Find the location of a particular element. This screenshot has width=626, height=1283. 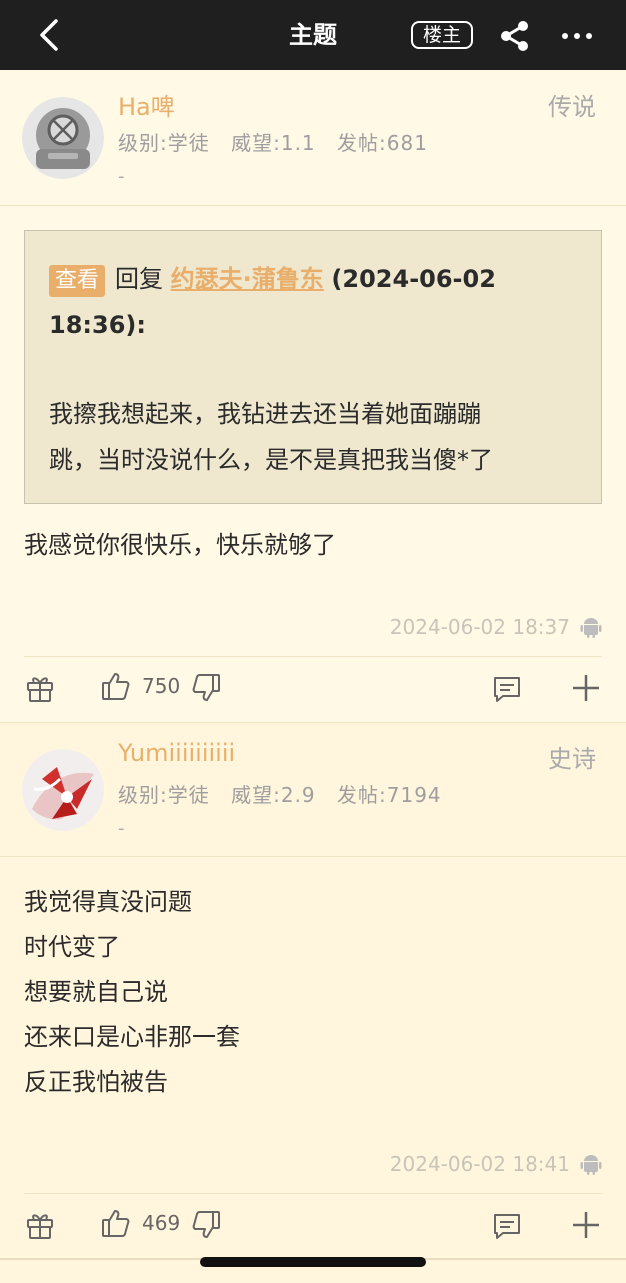

content-line: 我感觉你很快乐，快乐就够了 is located at coordinates (180, 545).